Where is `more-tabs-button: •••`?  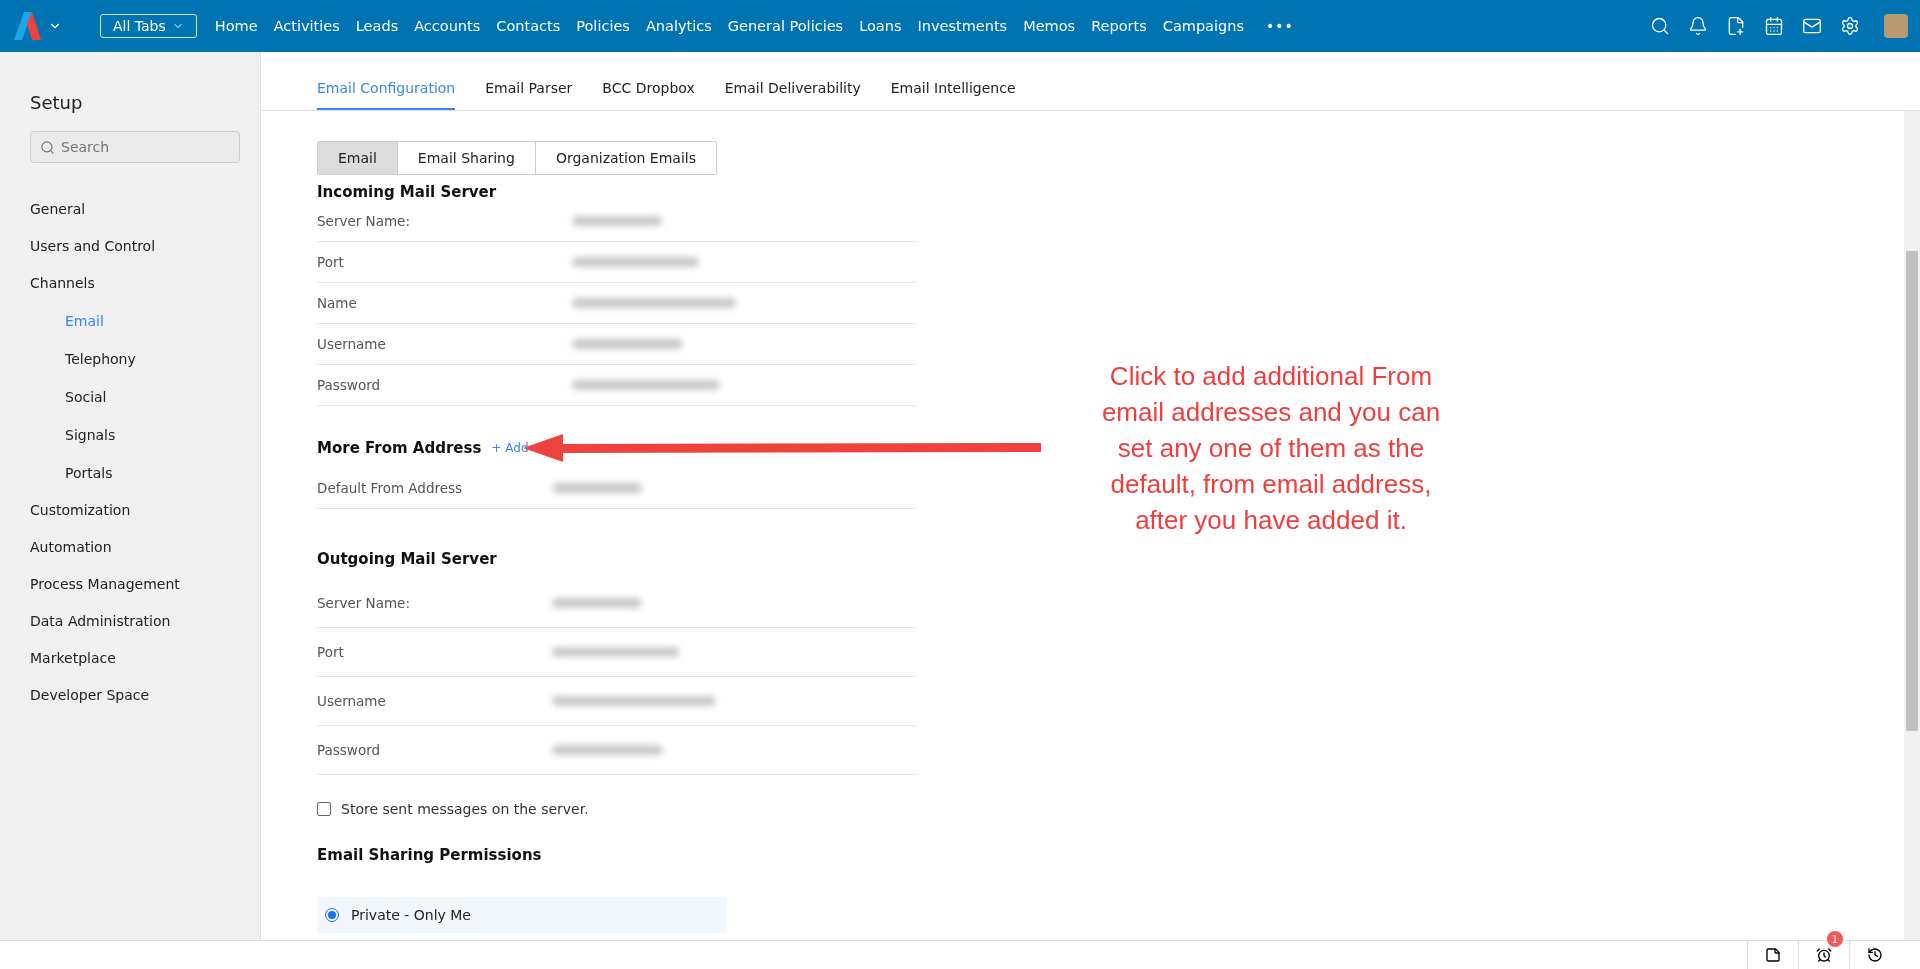 more-tabs-button: ••• is located at coordinates (1280, 26).